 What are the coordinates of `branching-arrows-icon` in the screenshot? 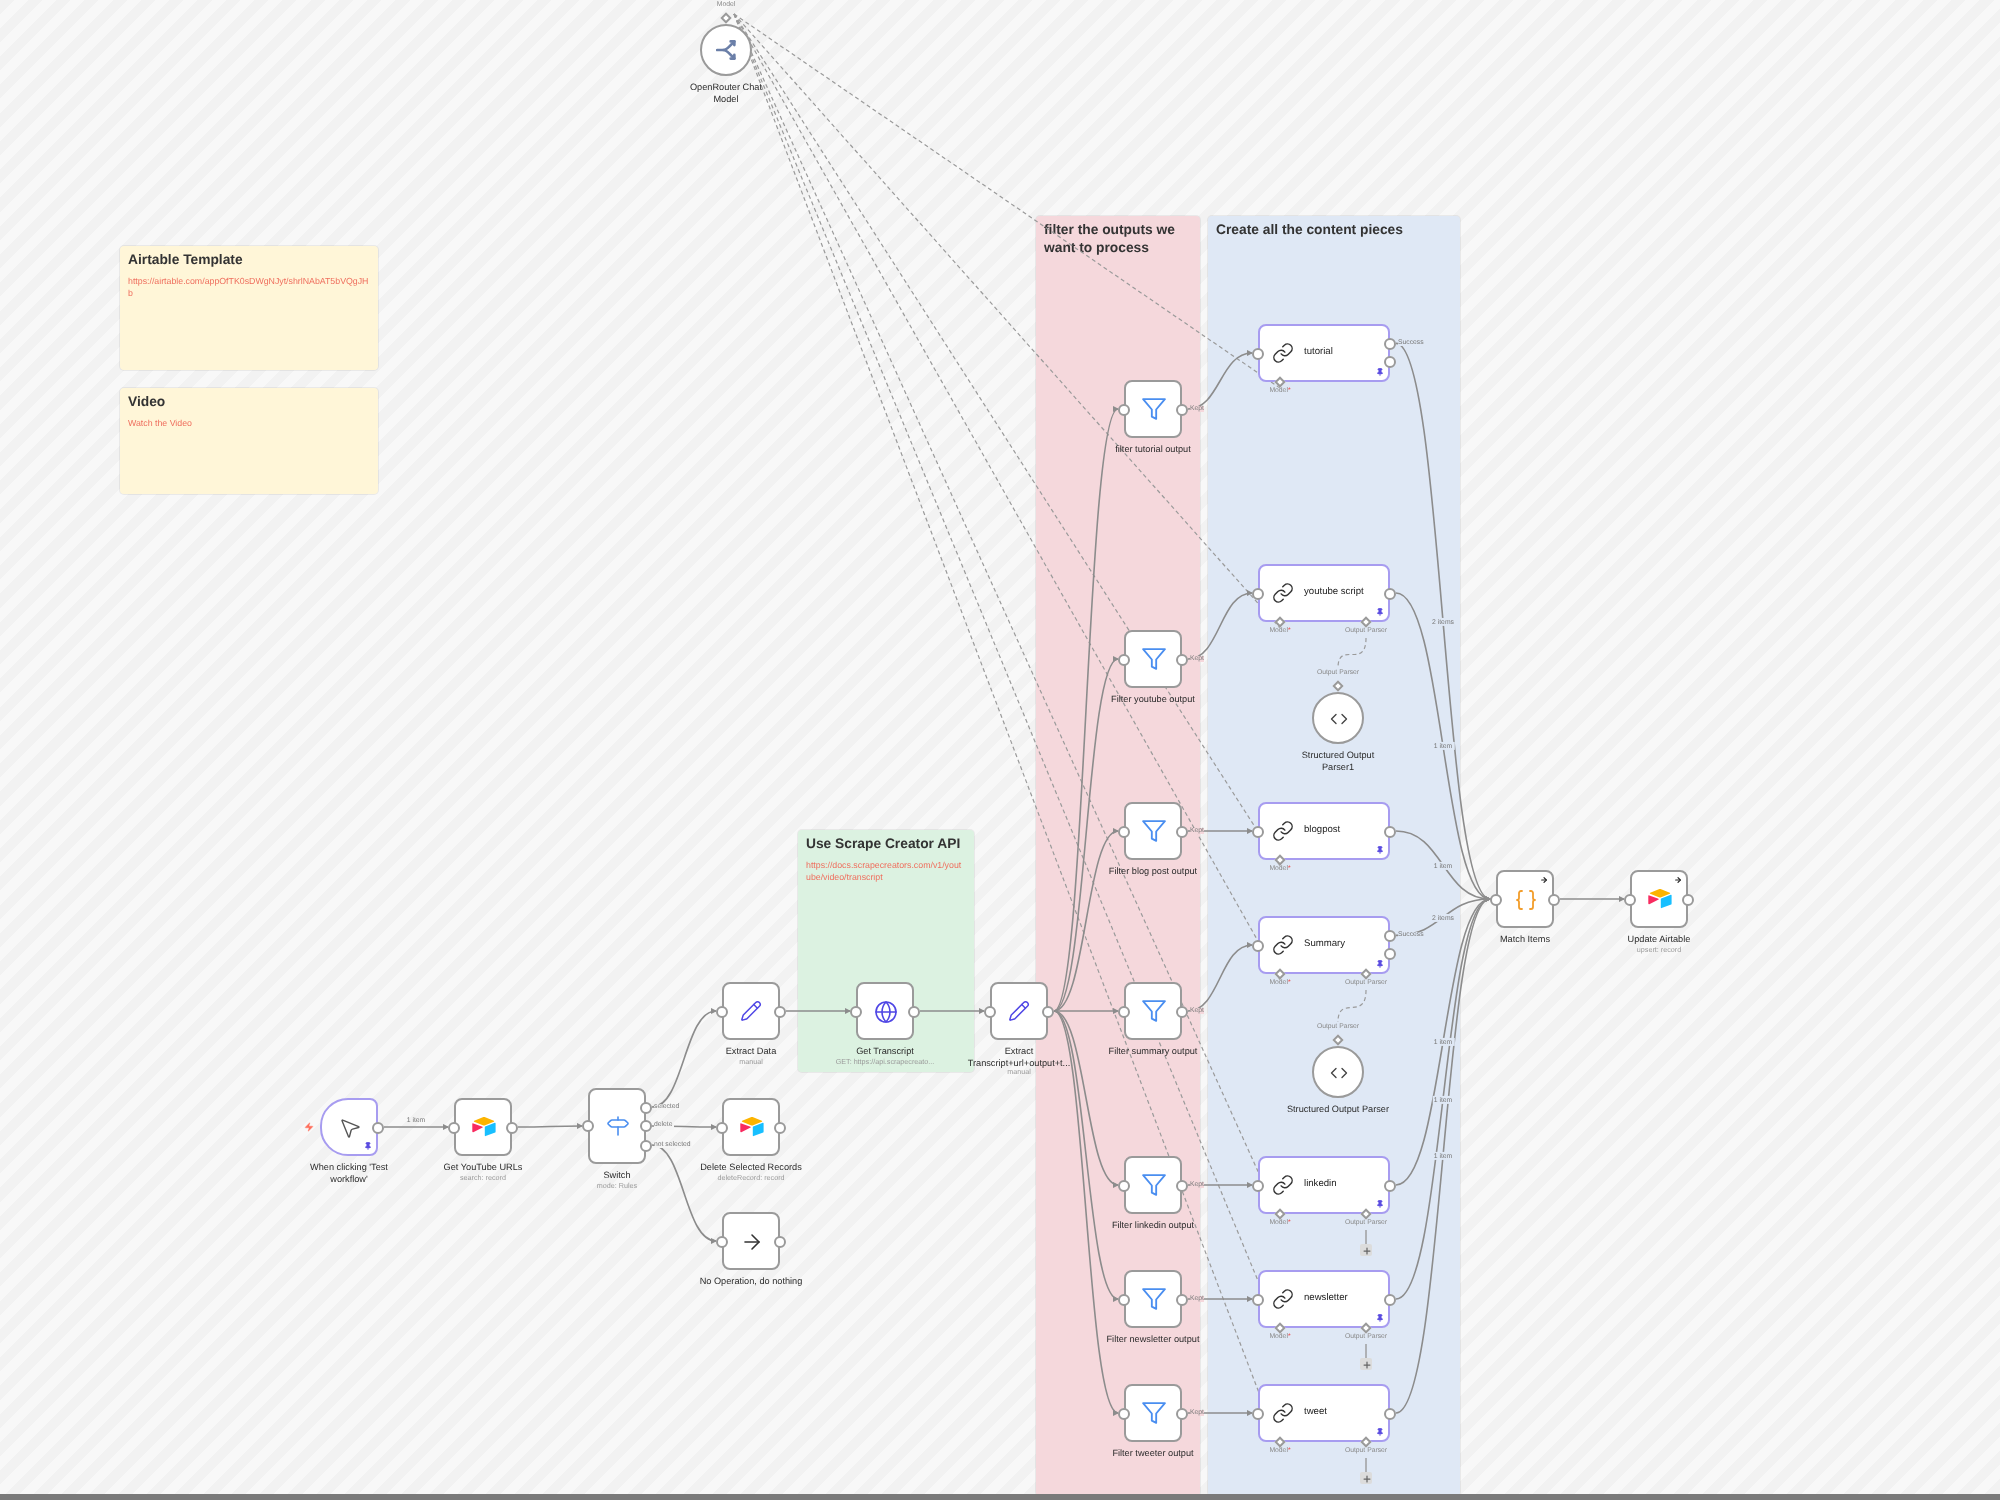 It's located at (726, 50).